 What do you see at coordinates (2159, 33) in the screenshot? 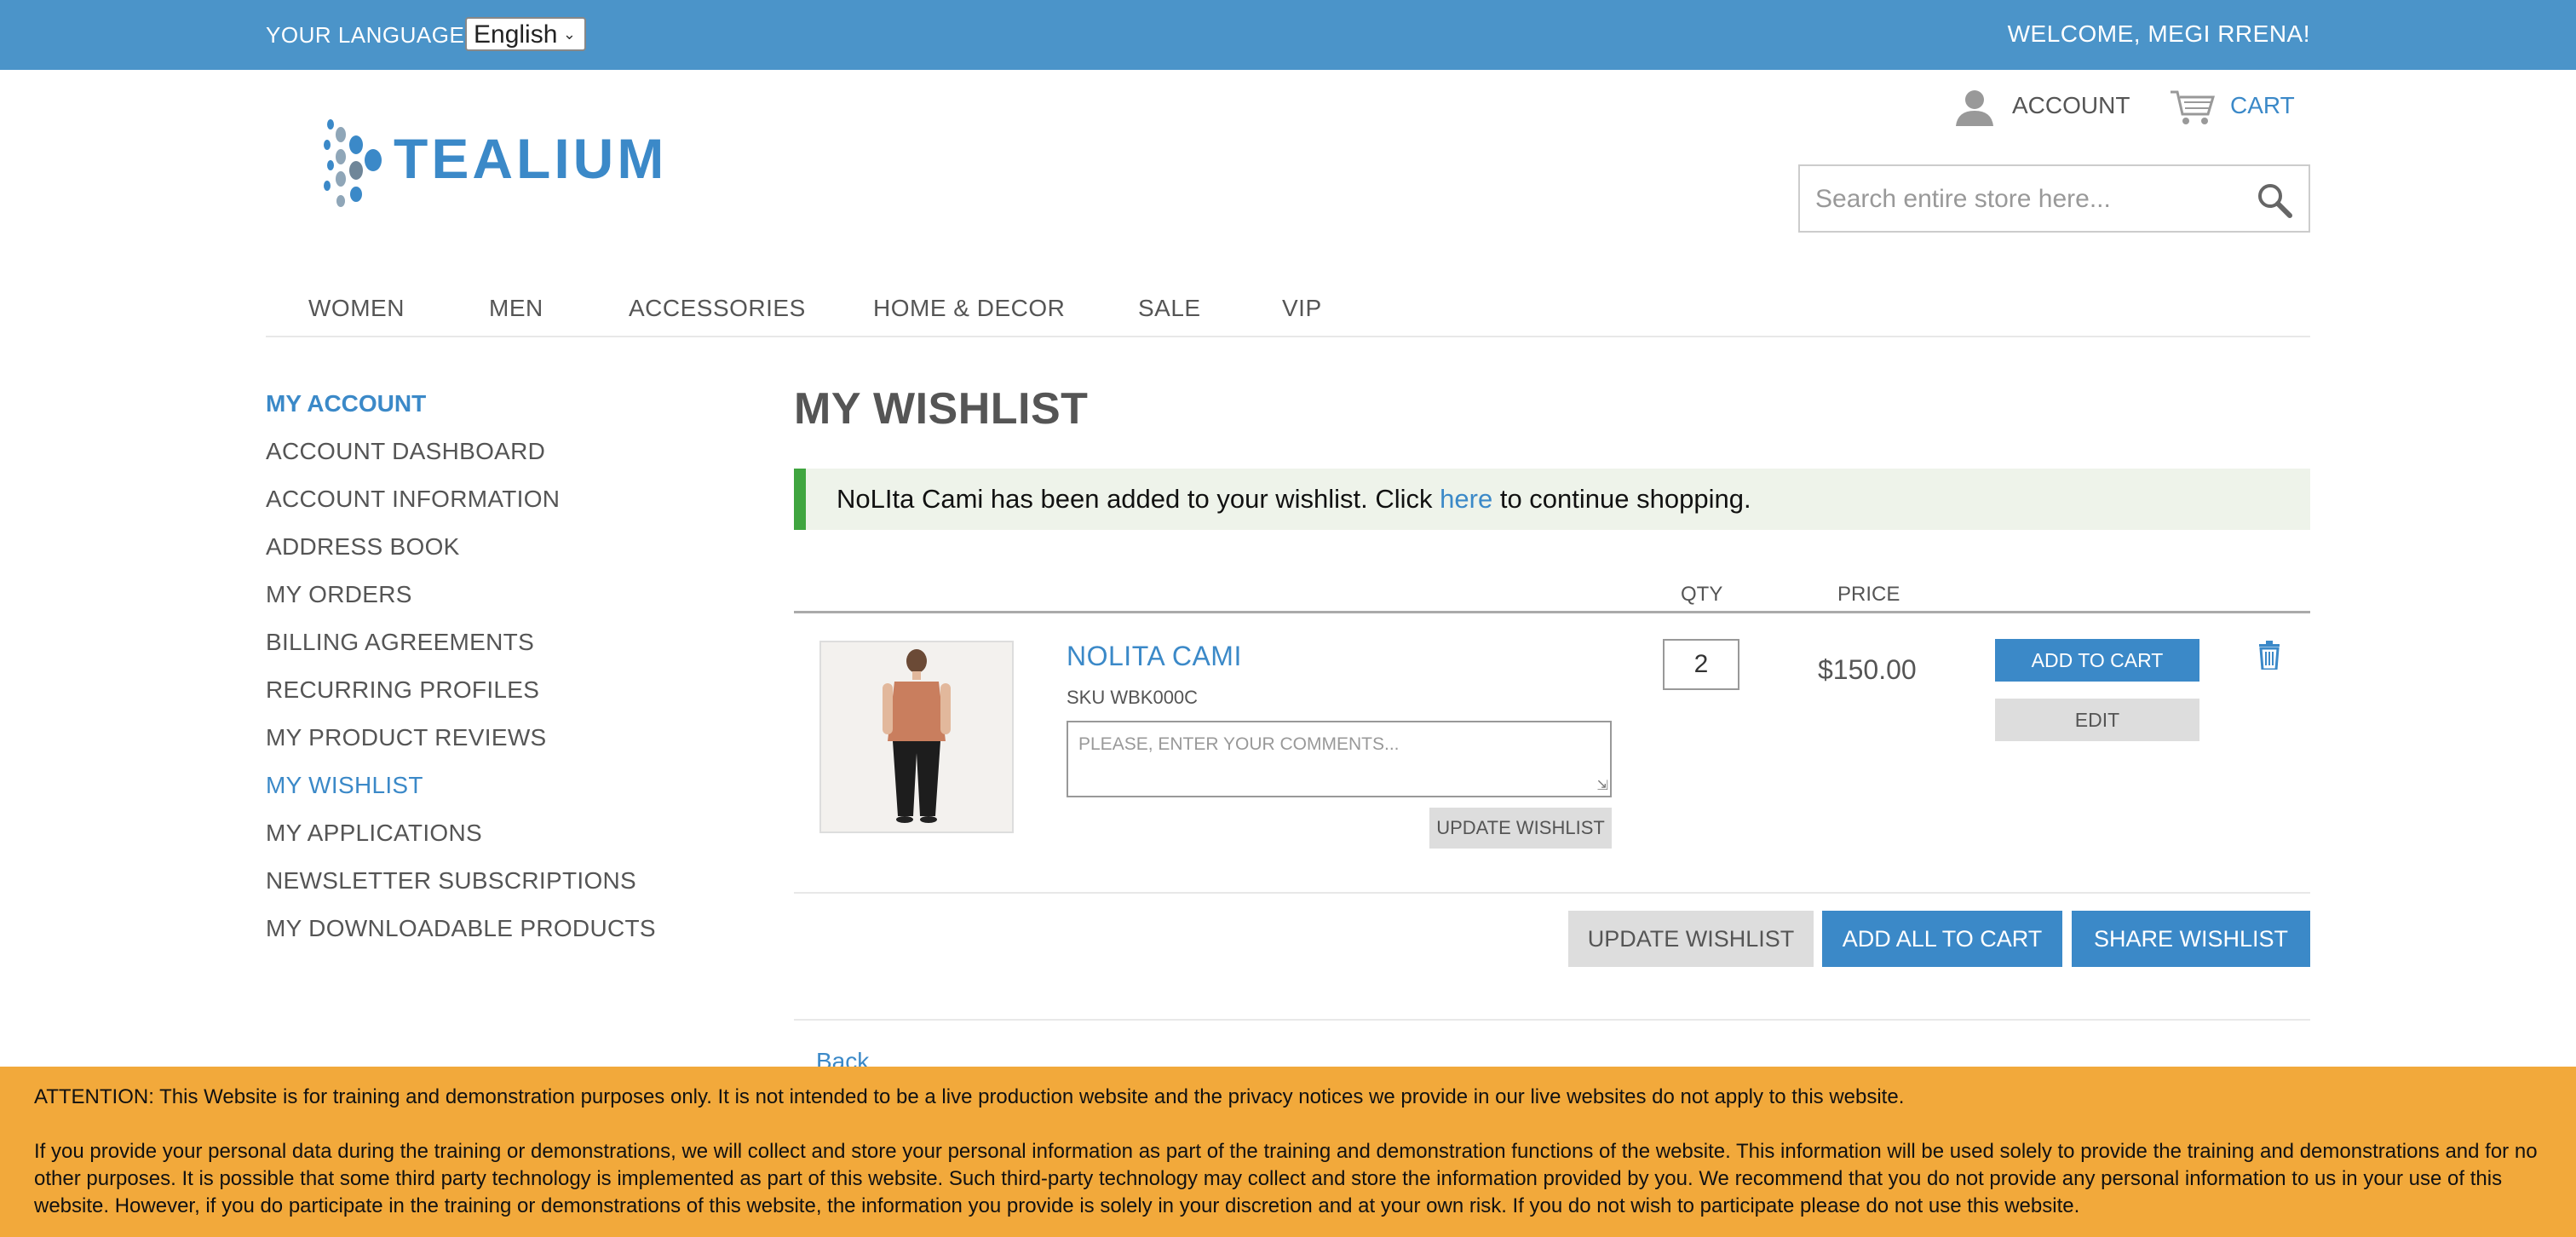
I see `welcome-message: WELCOME, MEGI RRENA!` at bounding box center [2159, 33].